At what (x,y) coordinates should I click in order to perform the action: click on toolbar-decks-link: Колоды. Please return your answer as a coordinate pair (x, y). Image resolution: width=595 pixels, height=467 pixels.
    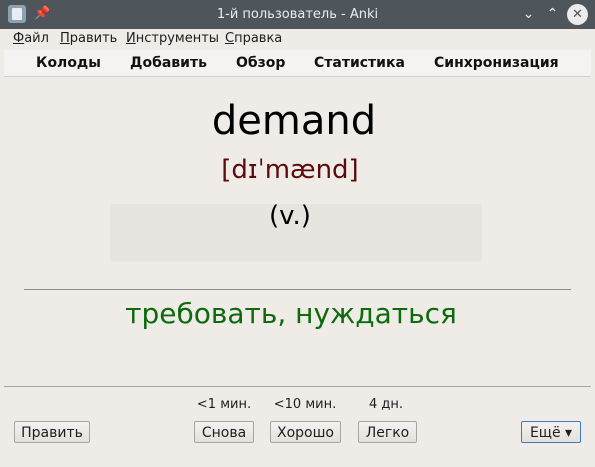
    Looking at the image, I should click on (68, 63).